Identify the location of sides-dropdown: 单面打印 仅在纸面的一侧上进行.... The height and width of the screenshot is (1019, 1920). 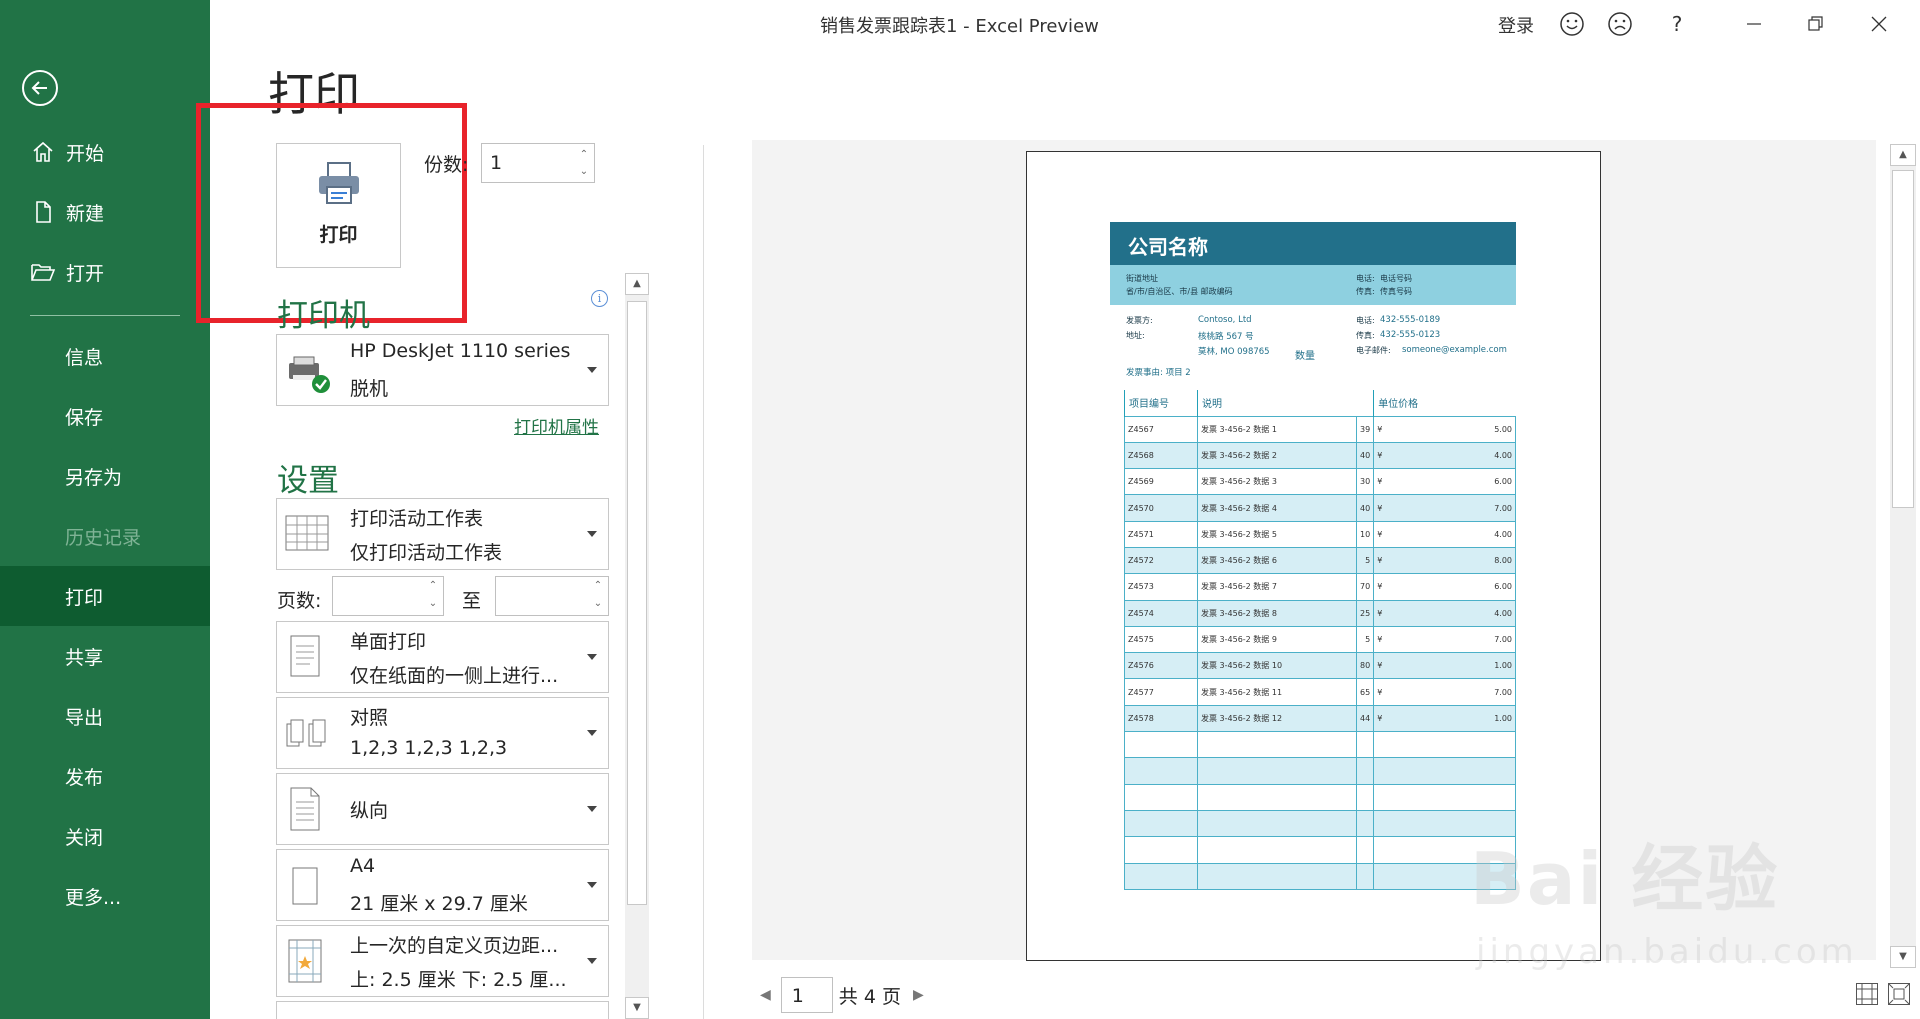
(442, 657).